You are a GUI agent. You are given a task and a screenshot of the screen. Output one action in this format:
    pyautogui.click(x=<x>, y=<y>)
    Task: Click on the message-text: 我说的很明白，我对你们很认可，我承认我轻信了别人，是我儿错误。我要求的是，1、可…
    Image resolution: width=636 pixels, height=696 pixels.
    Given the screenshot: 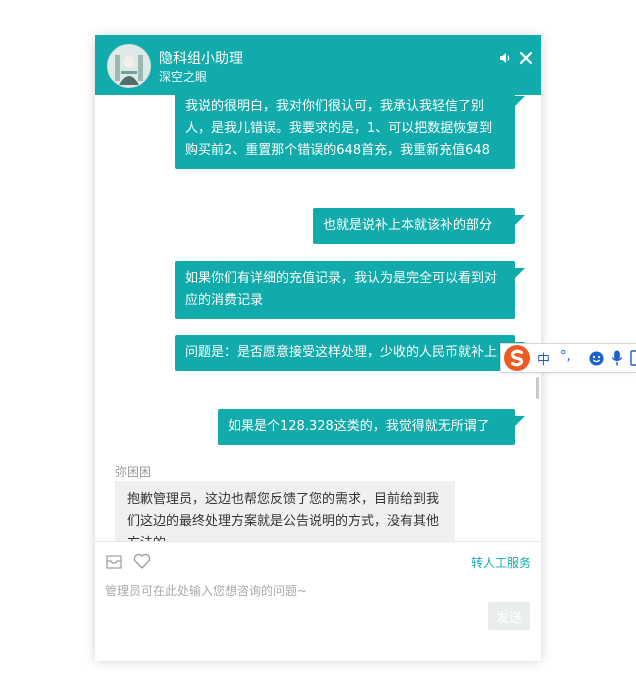 What is the action you would take?
    pyautogui.click(x=339, y=128)
    